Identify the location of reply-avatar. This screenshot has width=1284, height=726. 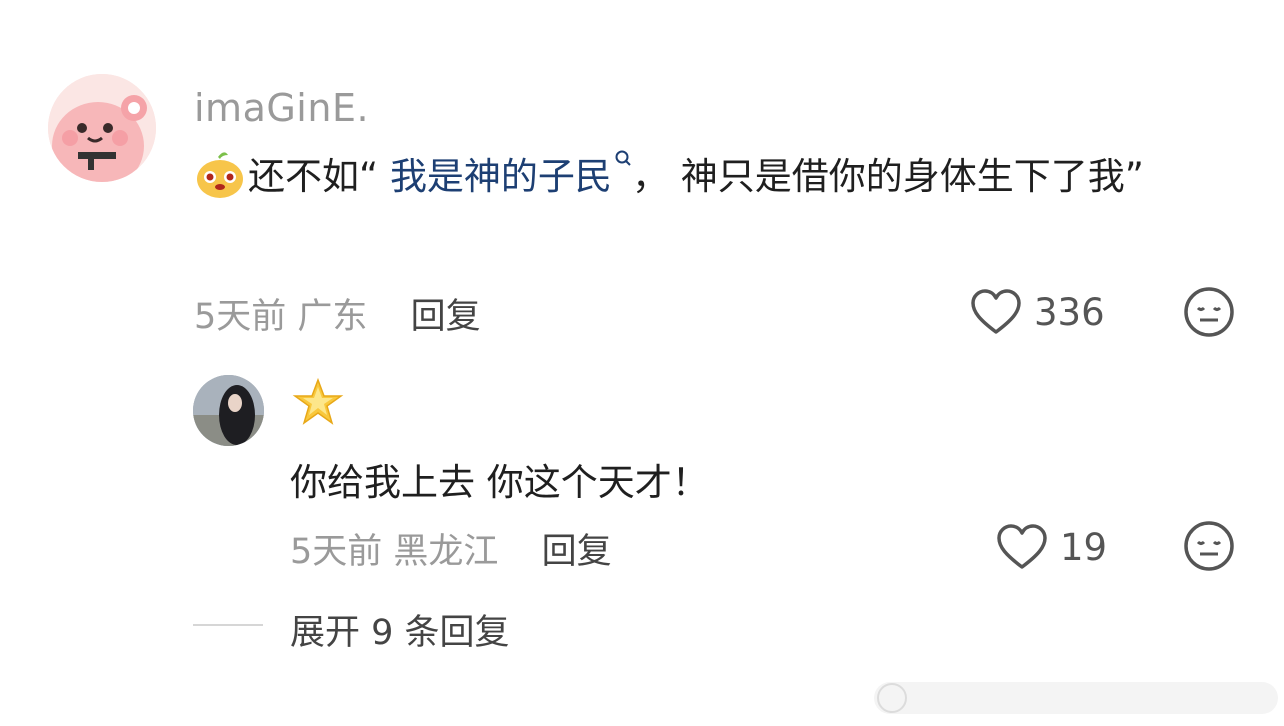
(228, 410).